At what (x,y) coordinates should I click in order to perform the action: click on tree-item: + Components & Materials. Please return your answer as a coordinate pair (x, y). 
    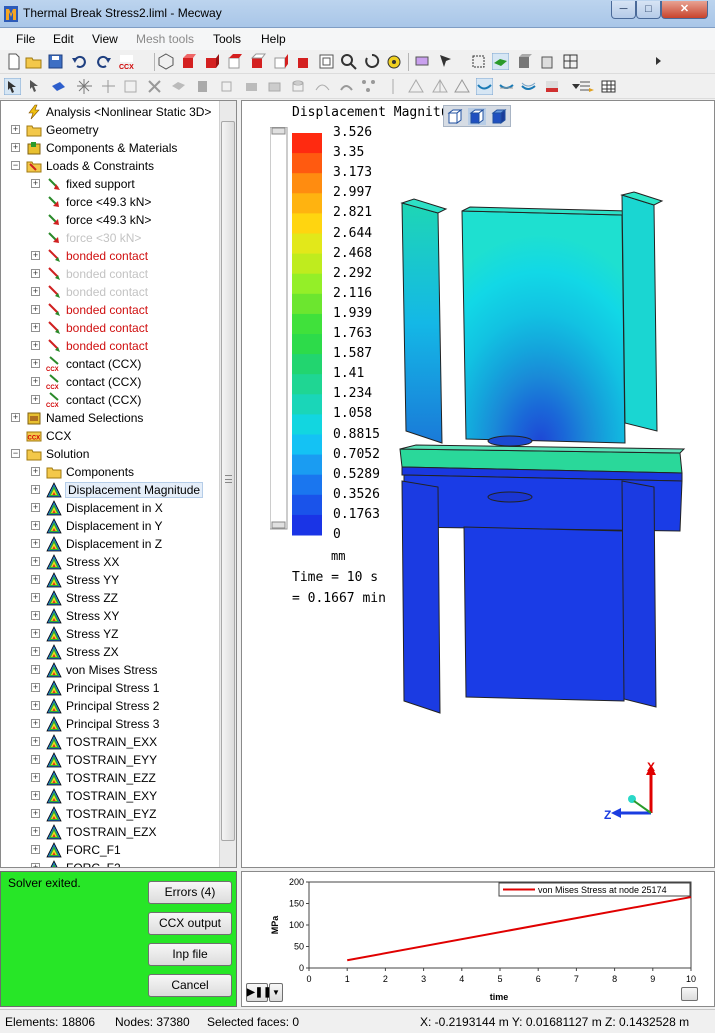
    Looking at the image, I should click on (110, 148).